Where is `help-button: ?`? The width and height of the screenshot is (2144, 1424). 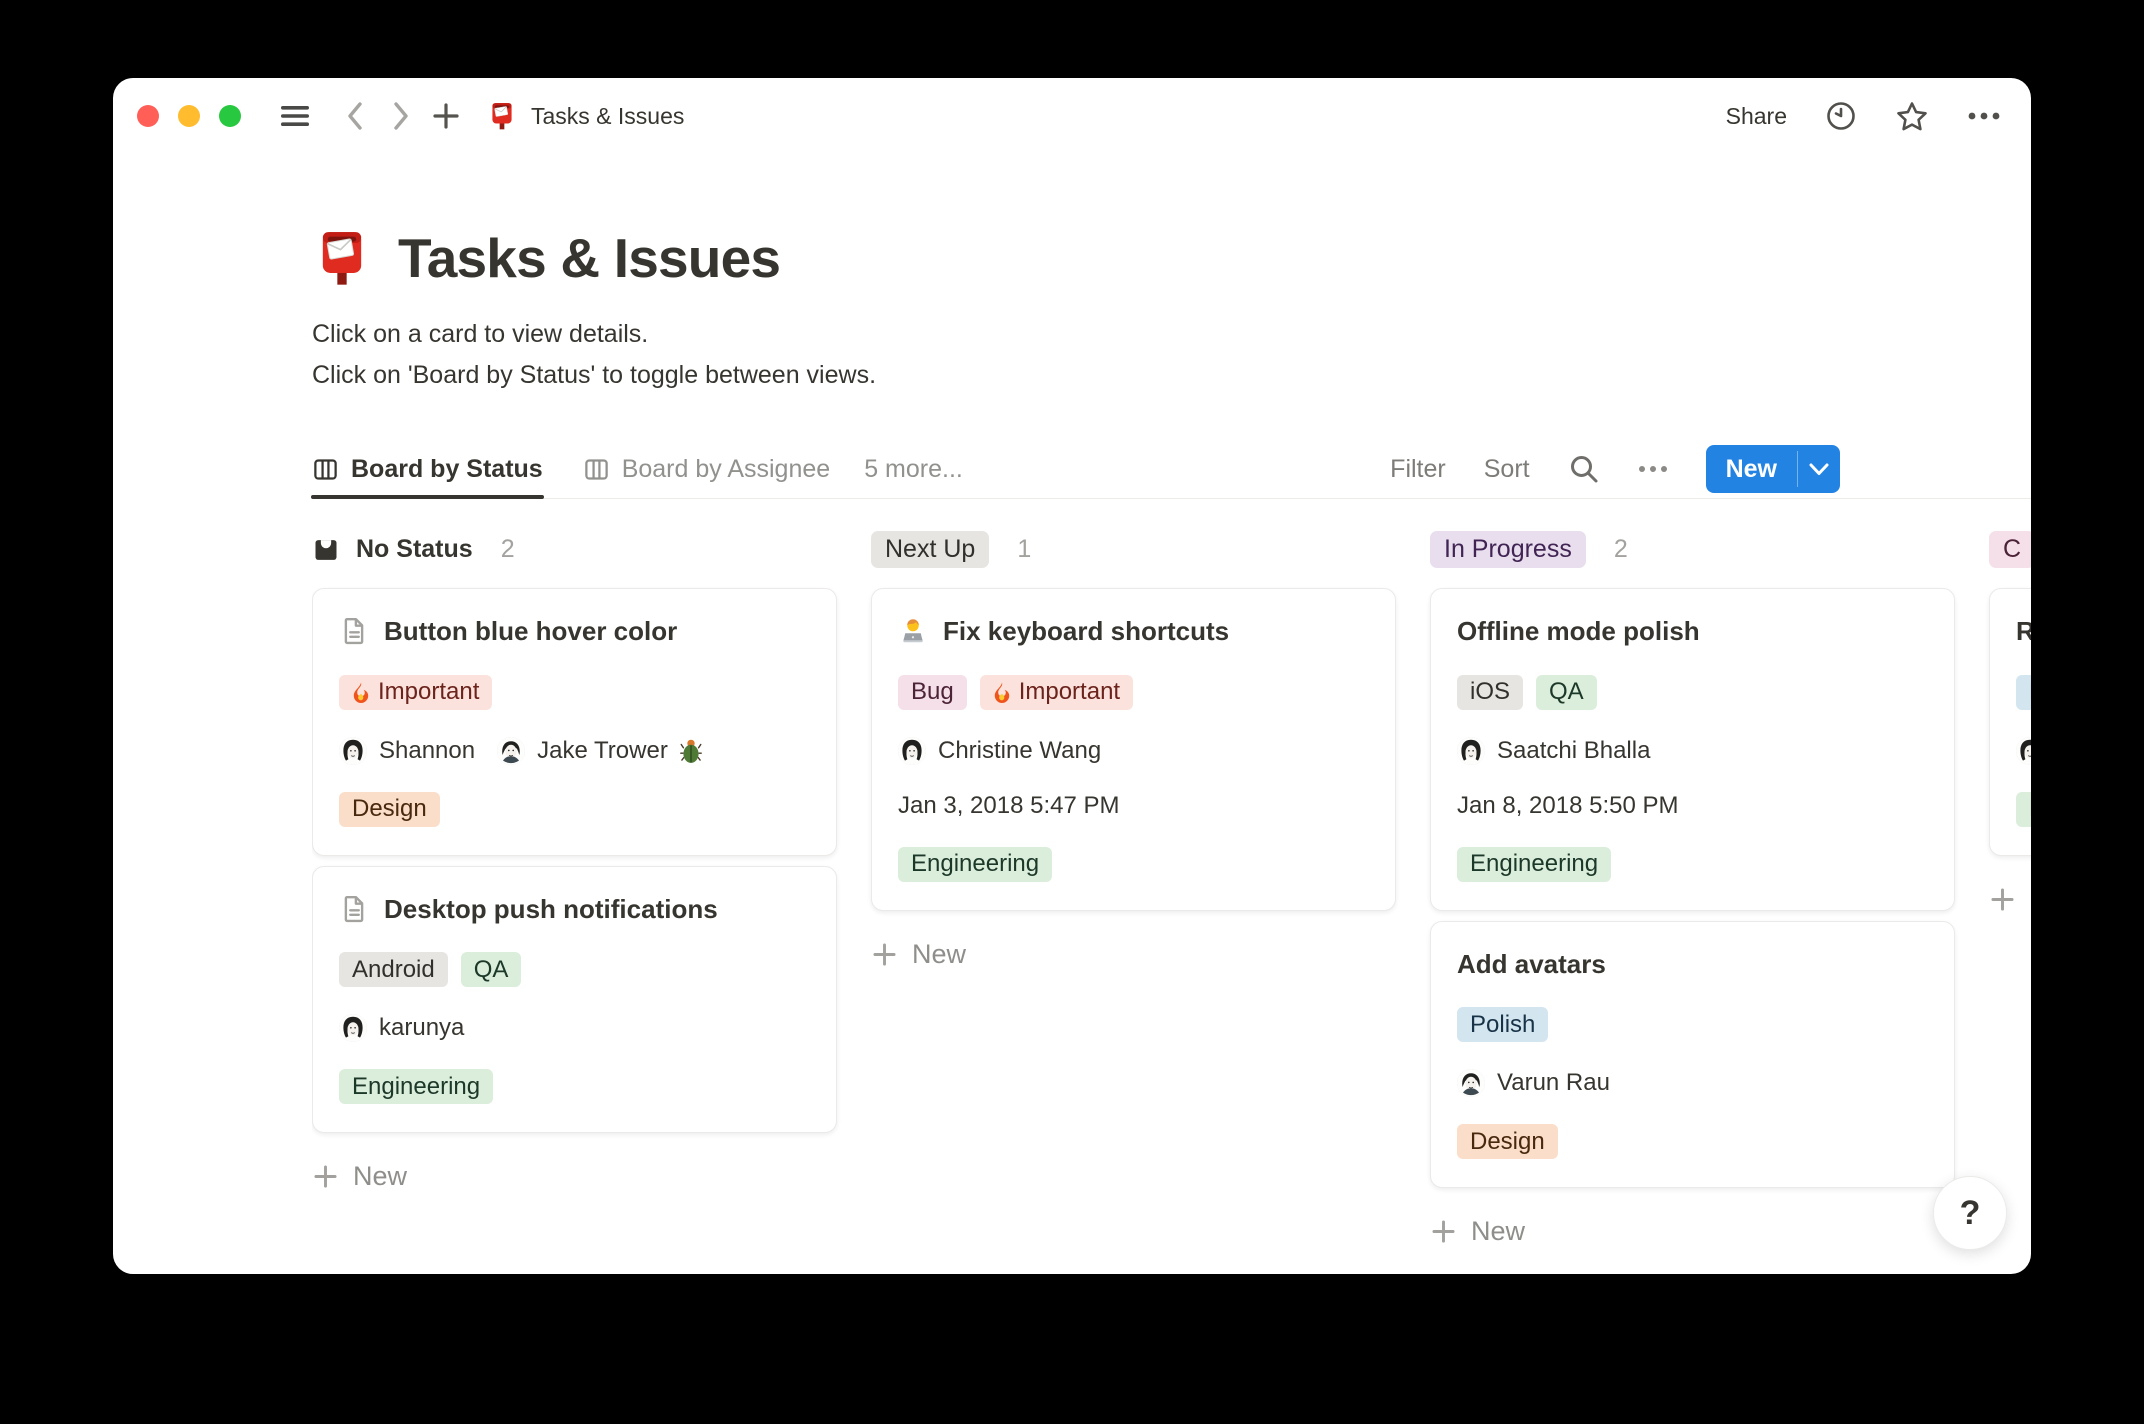 help-button: ? is located at coordinates (1970, 1213).